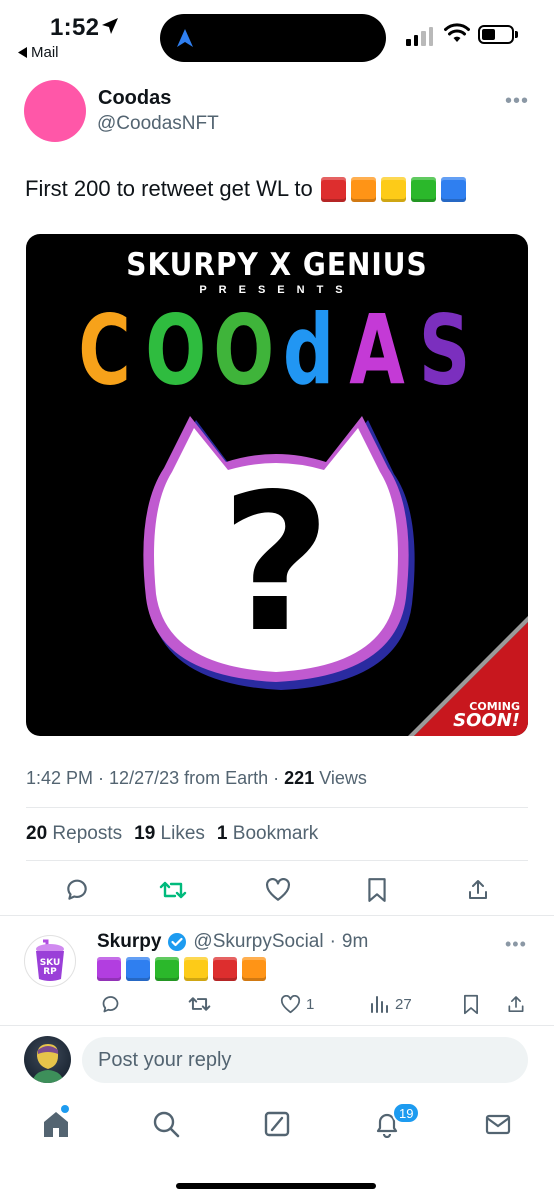  I want to click on reply-header: Skurpy @SkurpySocial · 9m, so click(232, 942).